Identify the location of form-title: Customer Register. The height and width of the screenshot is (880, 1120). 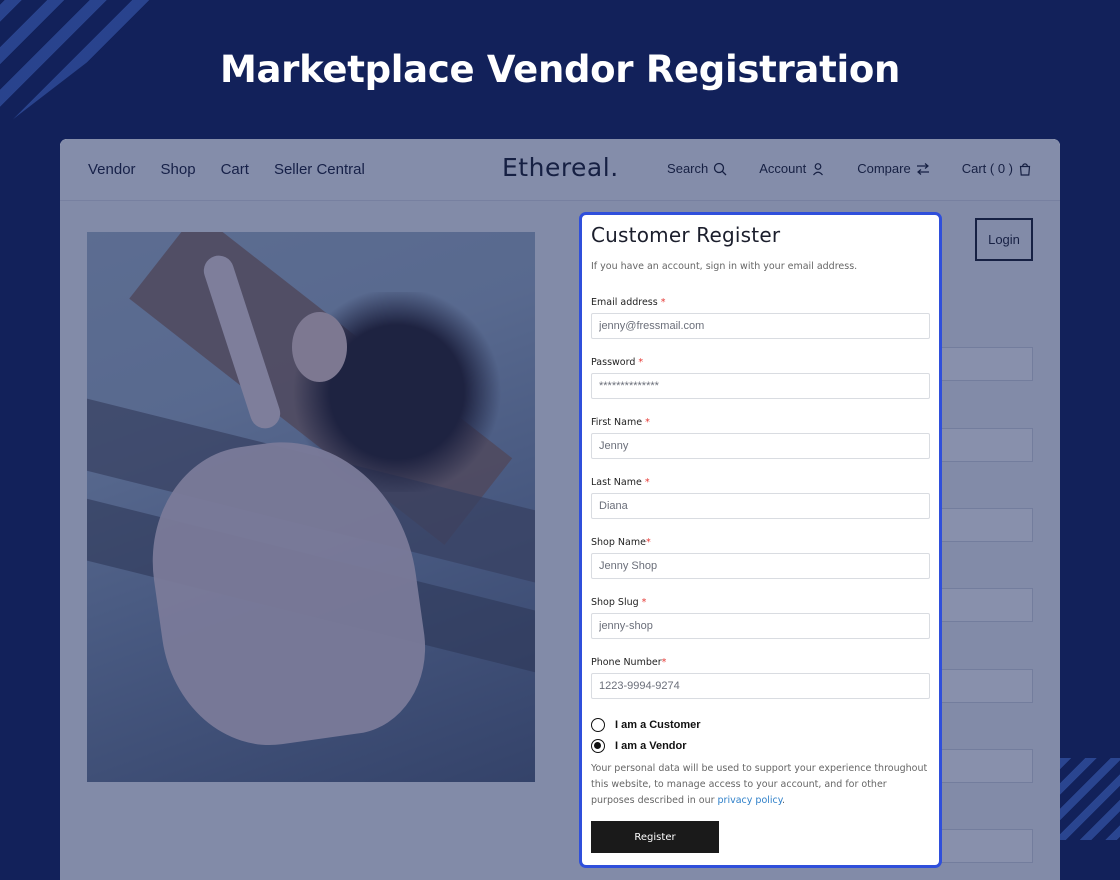
(686, 235).